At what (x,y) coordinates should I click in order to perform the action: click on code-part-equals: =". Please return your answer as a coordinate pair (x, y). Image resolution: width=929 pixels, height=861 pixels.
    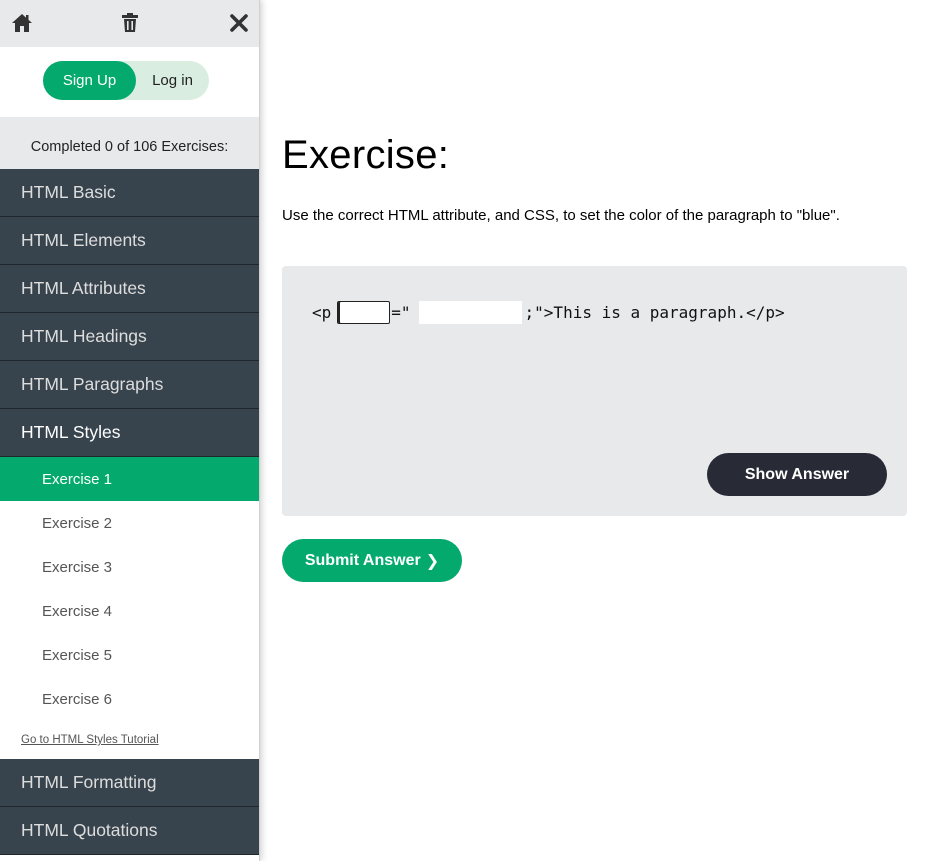
    Looking at the image, I should click on (401, 312).